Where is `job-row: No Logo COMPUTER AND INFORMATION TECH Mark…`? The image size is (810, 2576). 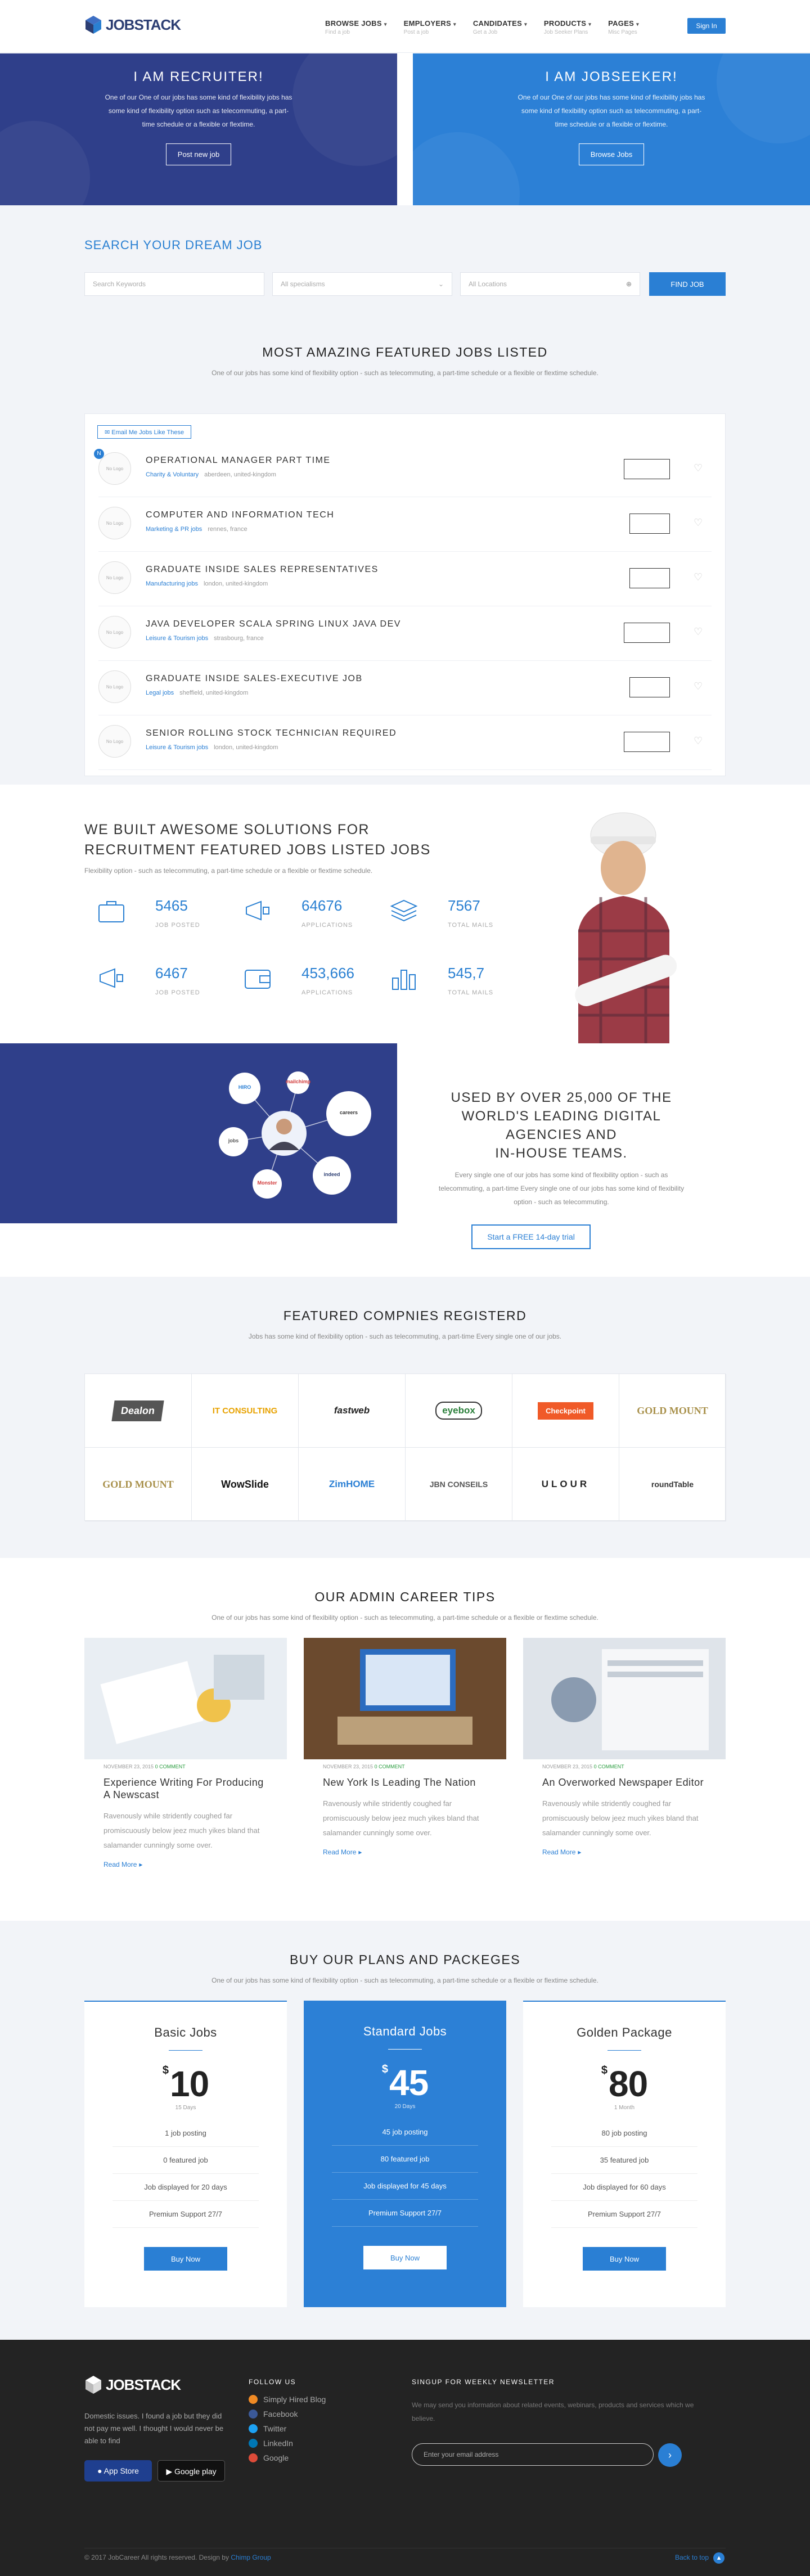
job-row: No Logo COMPUTER AND INFORMATION TECH Mark… is located at coordinates (405, 525).